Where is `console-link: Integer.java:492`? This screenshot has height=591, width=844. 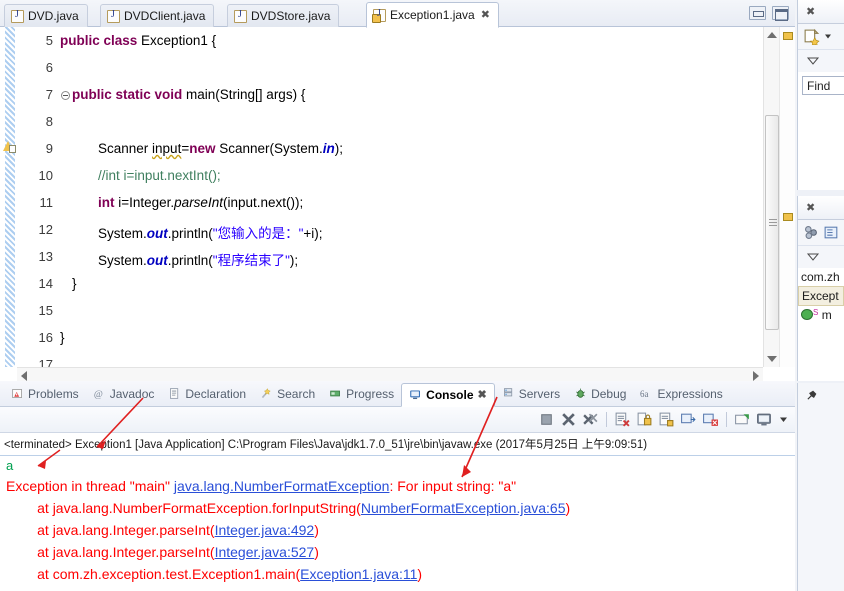 console-link: Integer.java:492 is located at coordinates (265, 530).